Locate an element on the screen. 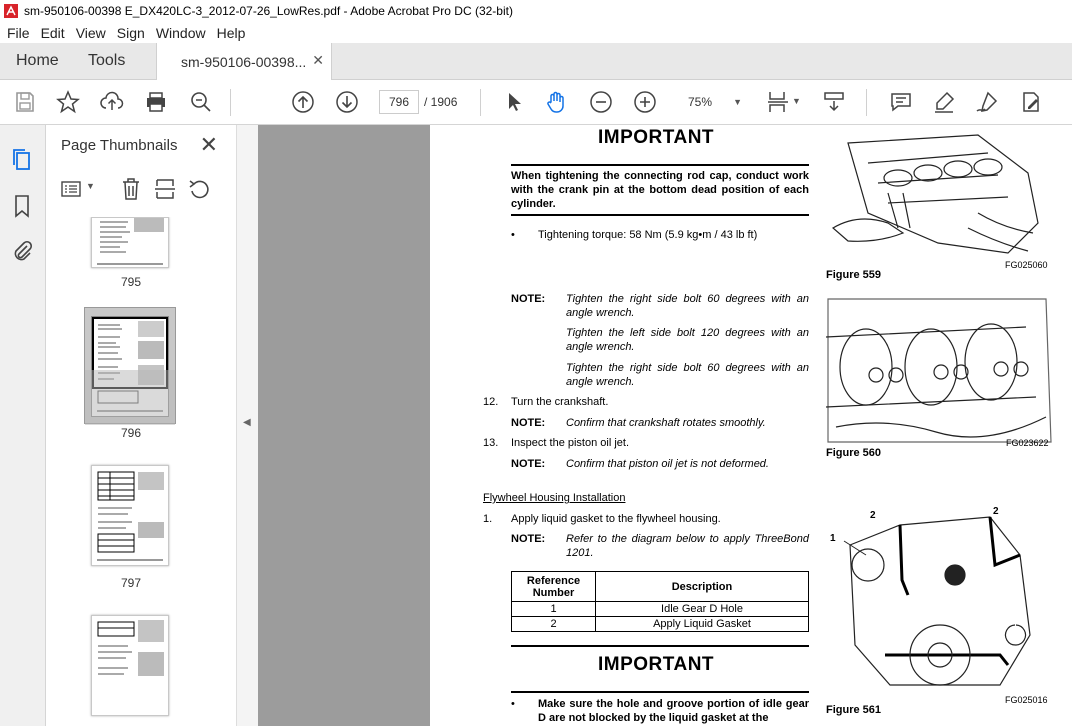 Image resolution: width=1072 pixels, height=726 pixels. thumbnail-list: 795 796 797 is located at coordinates (131, 471).